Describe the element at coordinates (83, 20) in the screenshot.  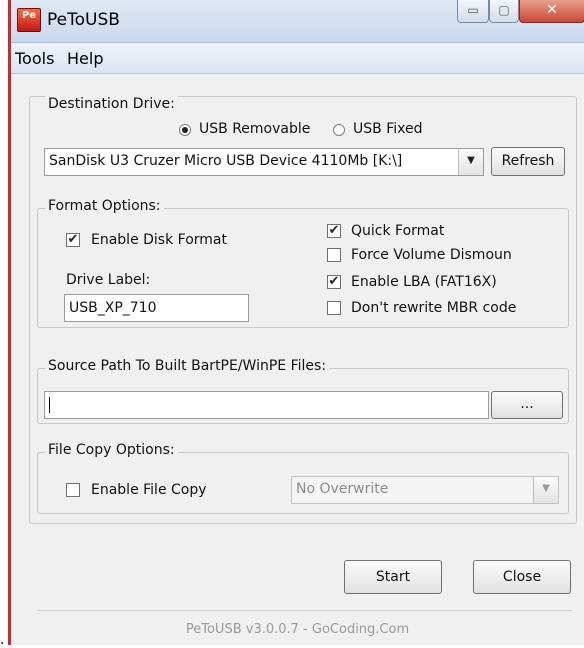
I see `window-title: PeToUSB` at that location.